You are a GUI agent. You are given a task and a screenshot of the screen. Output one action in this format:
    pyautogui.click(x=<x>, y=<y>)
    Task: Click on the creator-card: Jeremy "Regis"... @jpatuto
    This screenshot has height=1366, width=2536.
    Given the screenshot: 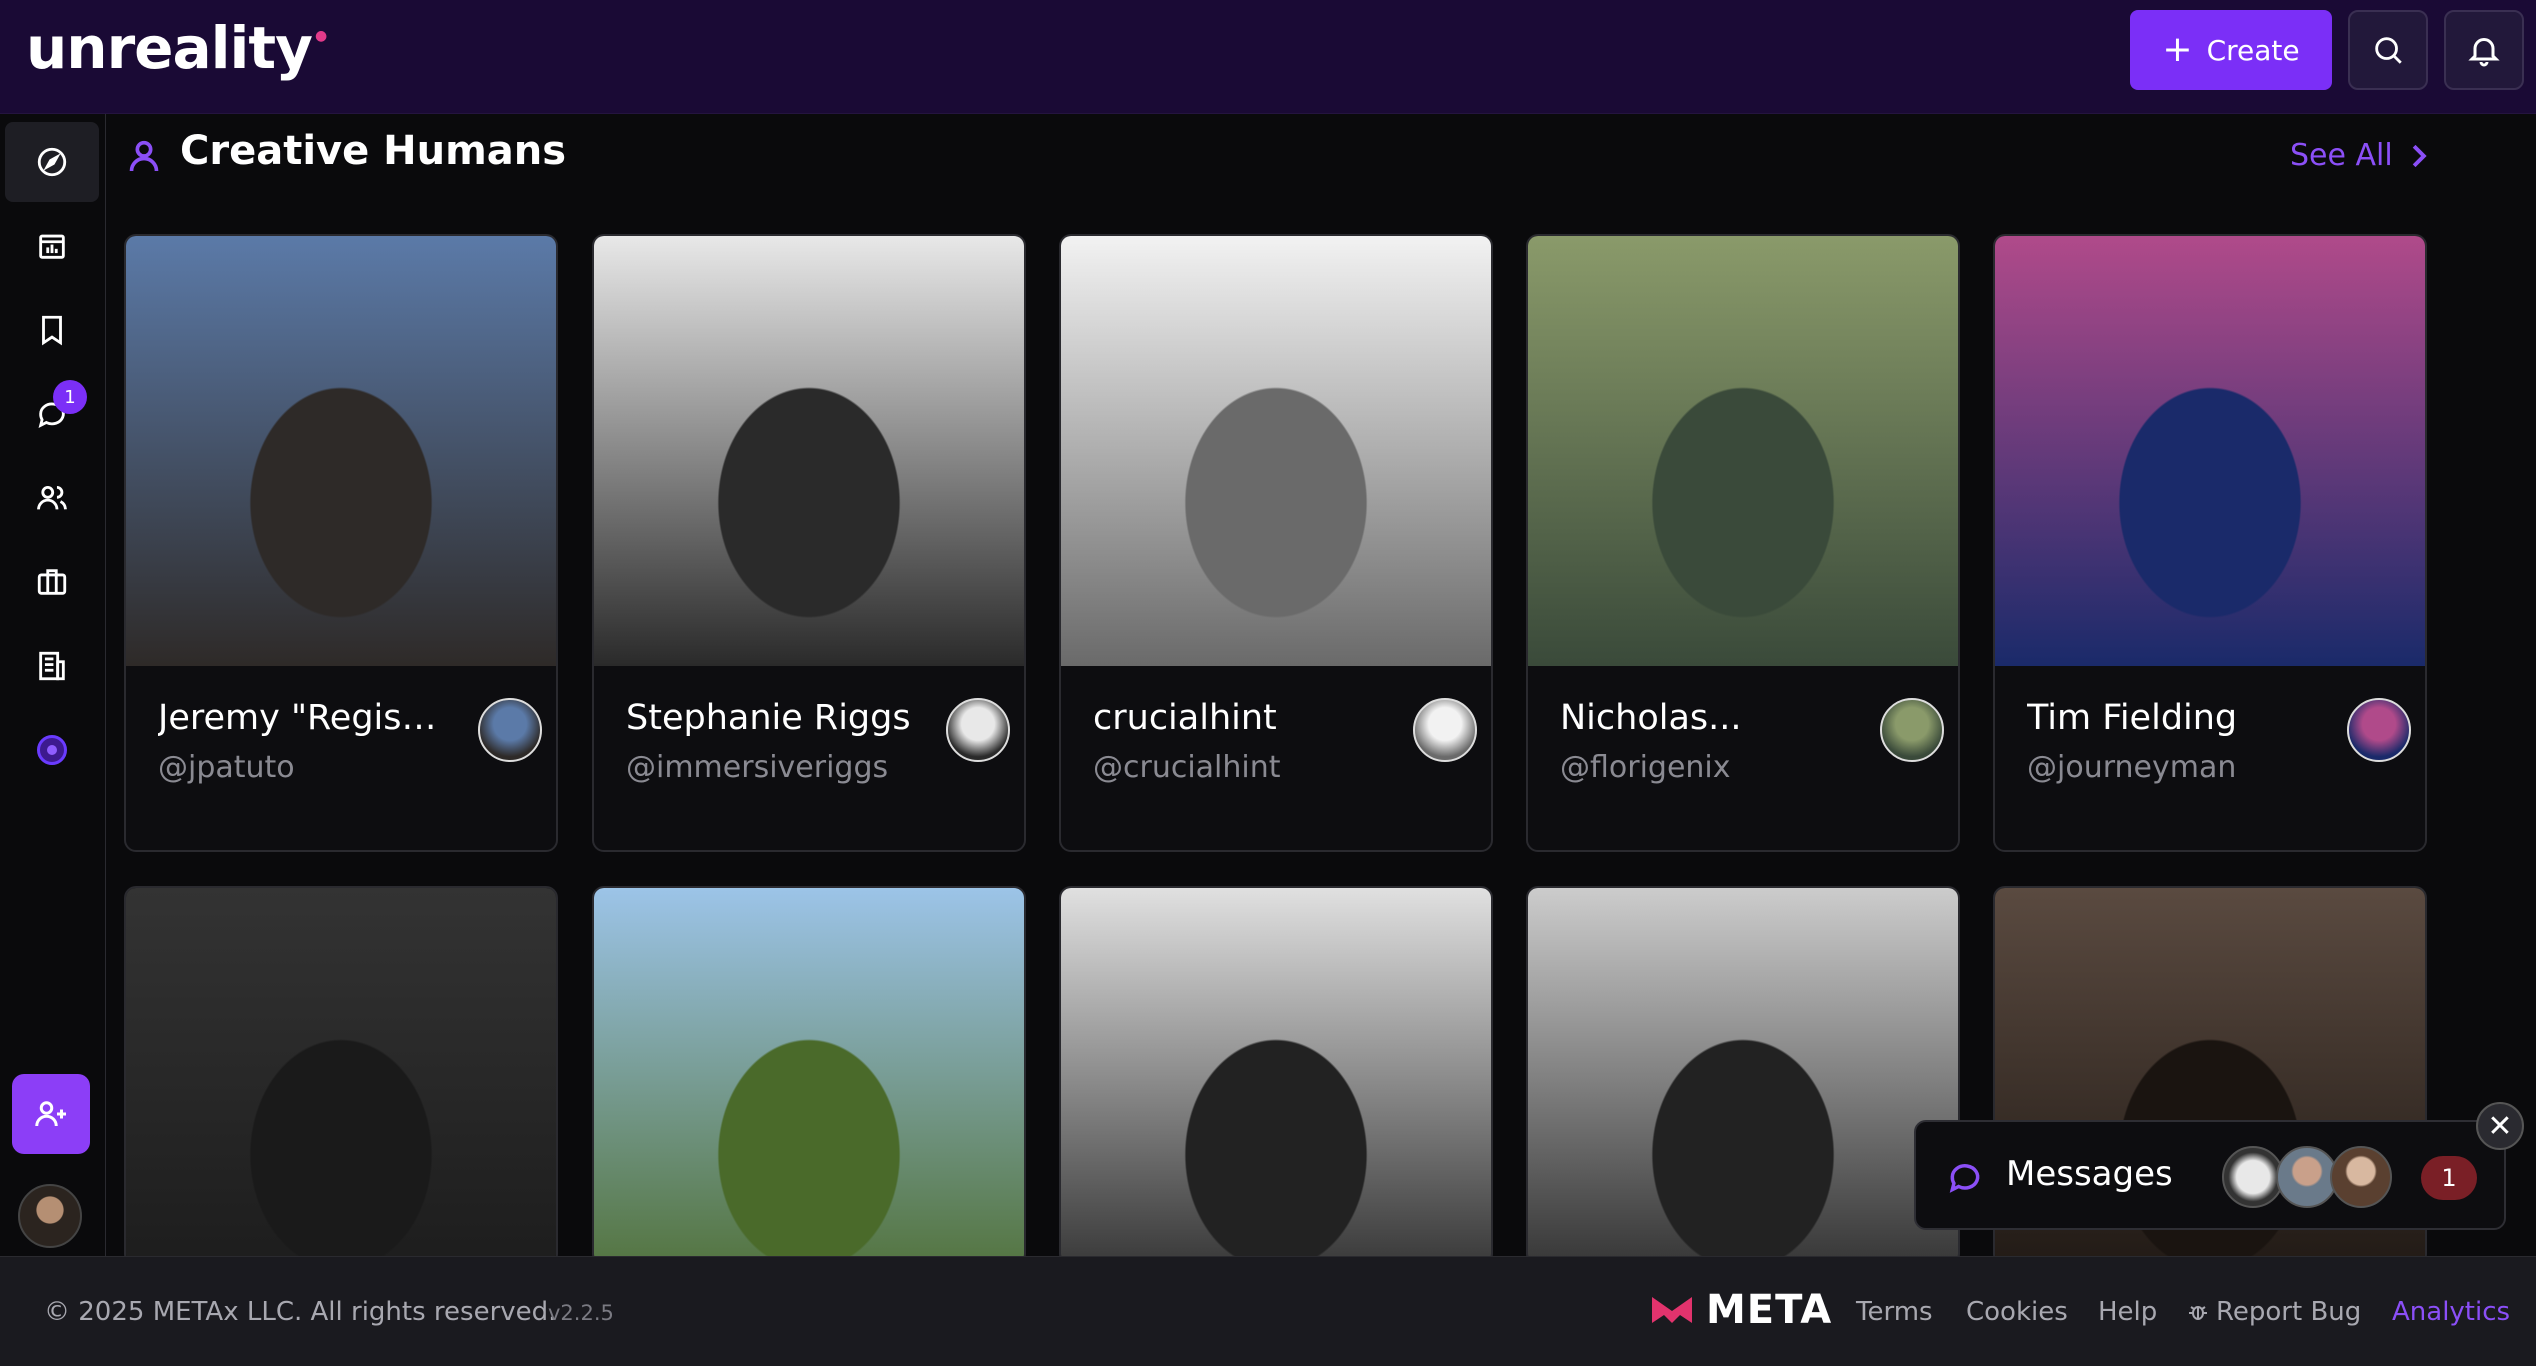 What is the action you would take?
    pyautogui.click(x=341, y=543)
    